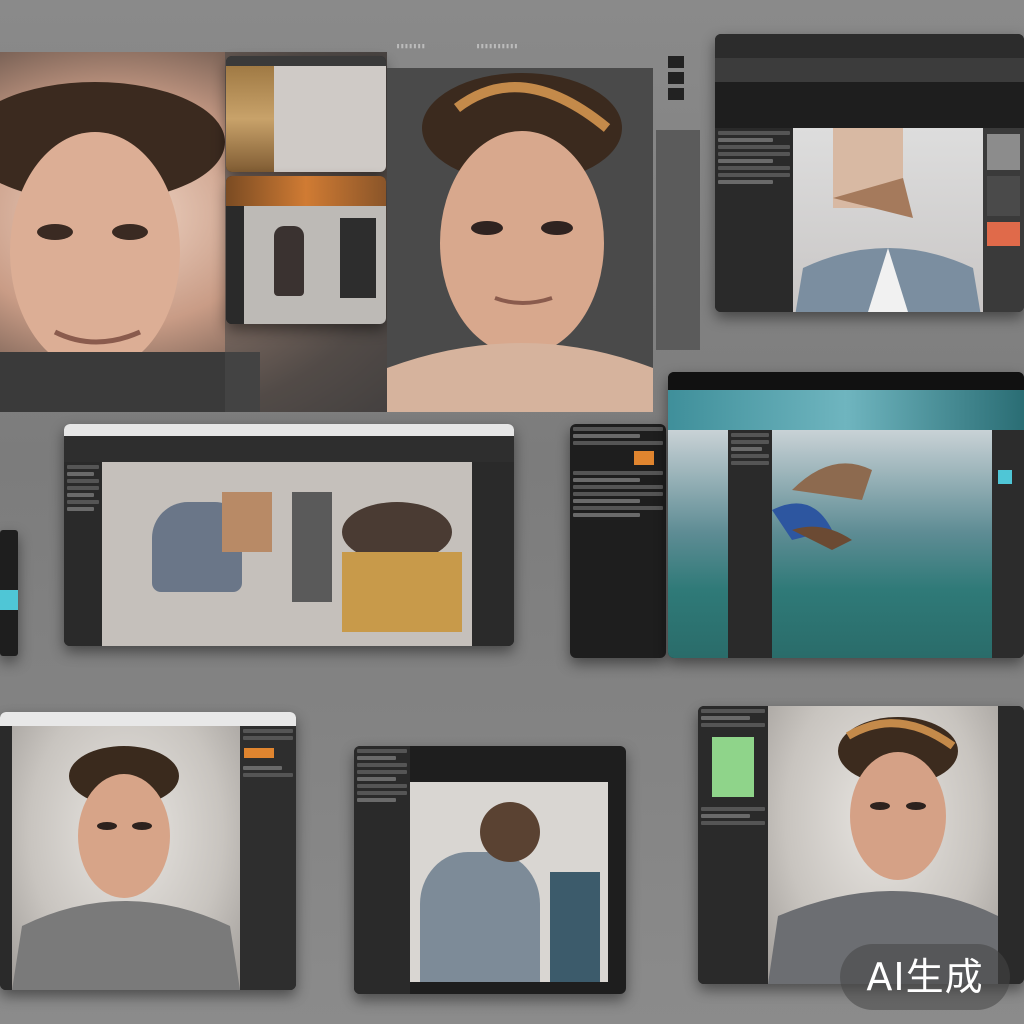 This screenshot has width=1024, height=1024. I want to click on abstract-object-icon, so click(822, 506).